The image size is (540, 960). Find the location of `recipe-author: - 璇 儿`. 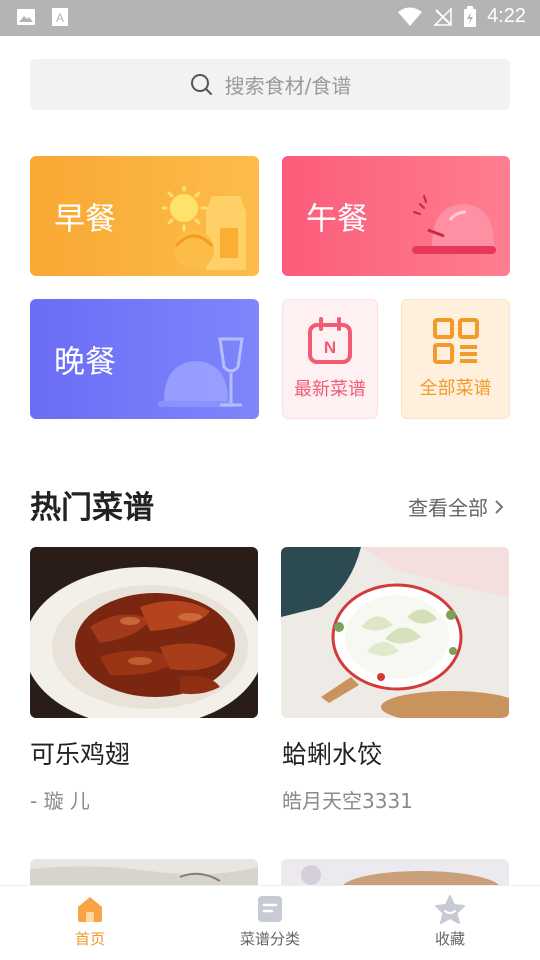

recipe-author: - 璇 儿 is located at coordinates (60, 801).